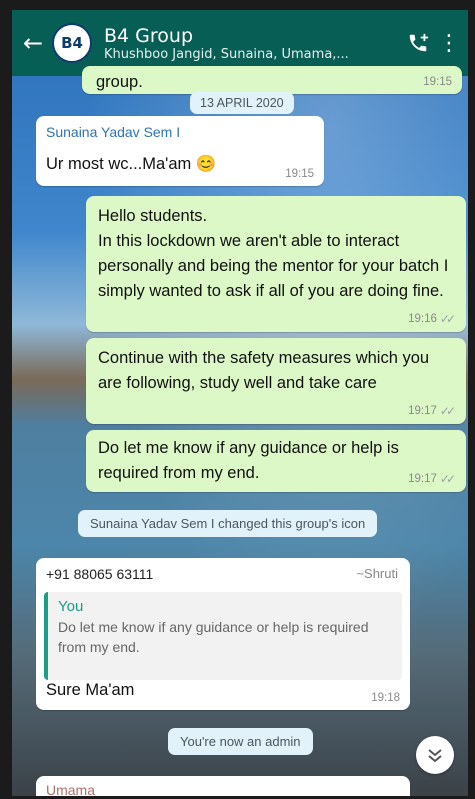  I want to click on reply-sender-name: ~Shruti, so click(377, 573).